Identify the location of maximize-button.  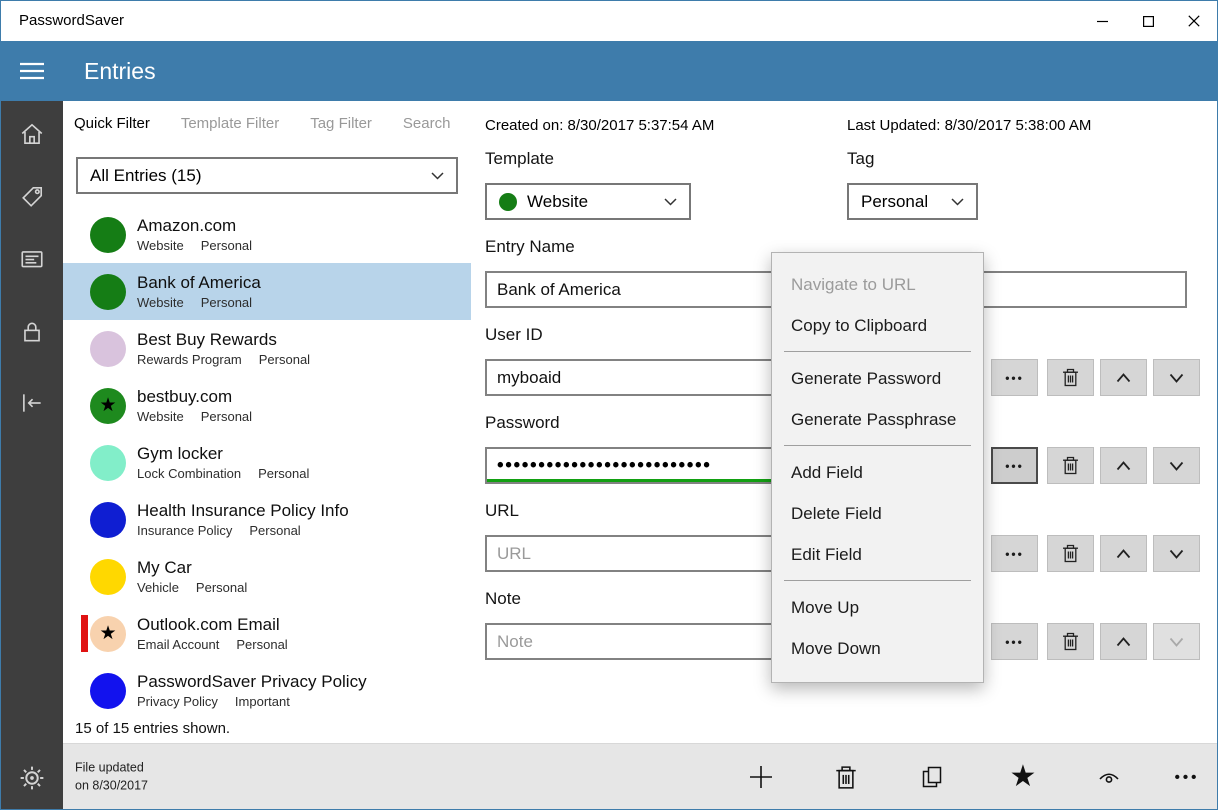
(1148, 21).